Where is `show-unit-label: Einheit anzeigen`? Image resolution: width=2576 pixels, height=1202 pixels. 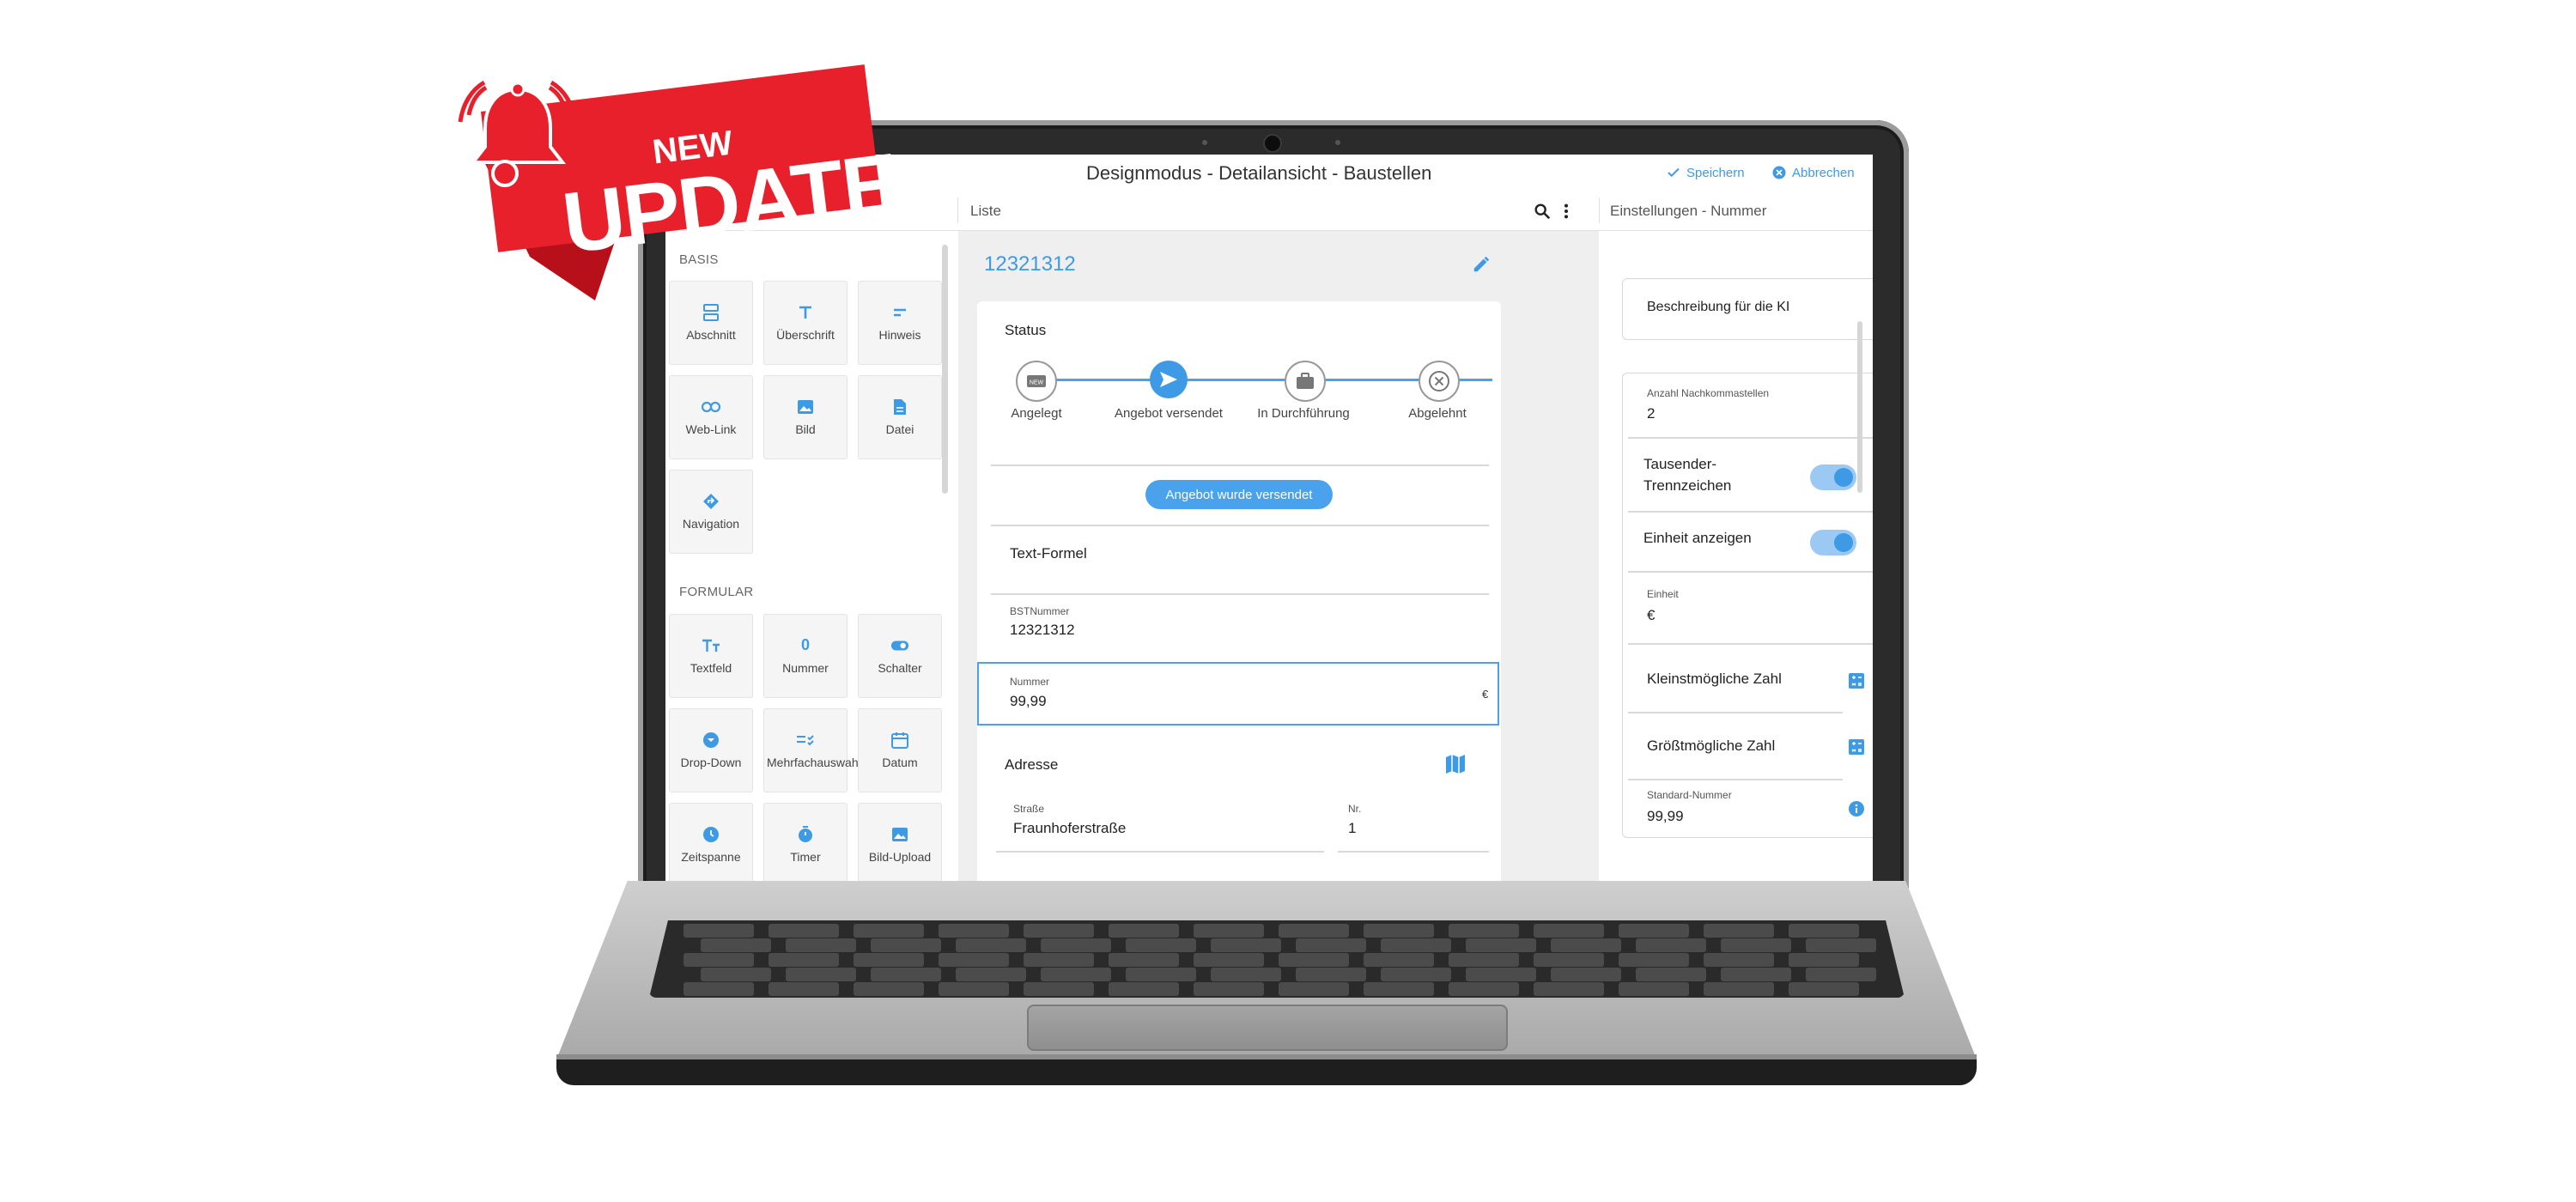
show-unit-label: Einheit anzeigen is located at coordinates (1697, 538).